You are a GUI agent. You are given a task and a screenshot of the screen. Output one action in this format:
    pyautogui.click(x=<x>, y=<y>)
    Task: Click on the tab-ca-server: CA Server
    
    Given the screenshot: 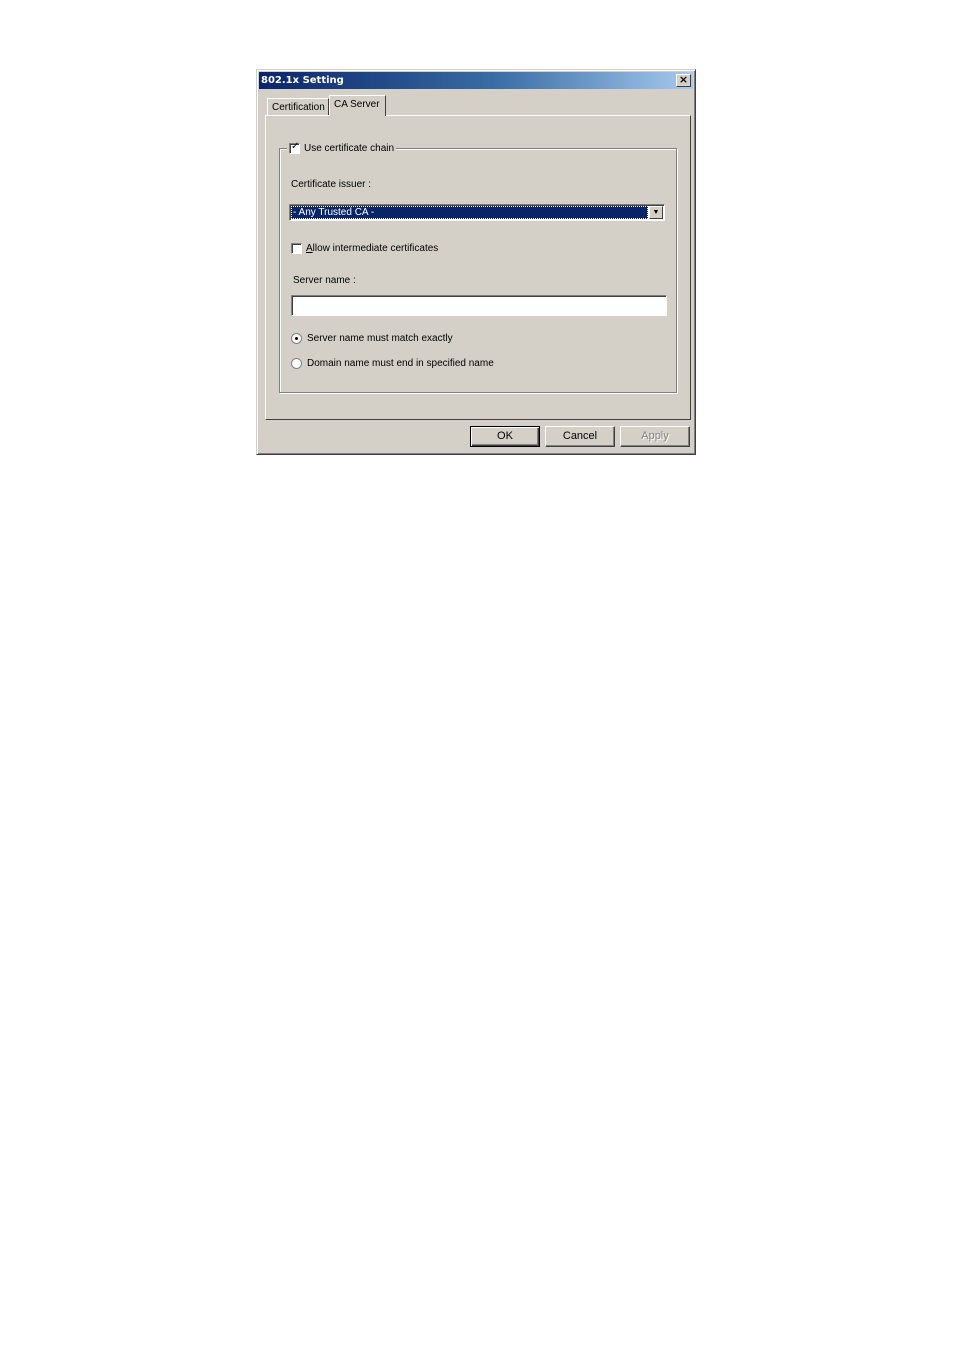 What is the action you would take?
    pyautogui.click(x=357, y=105)
    